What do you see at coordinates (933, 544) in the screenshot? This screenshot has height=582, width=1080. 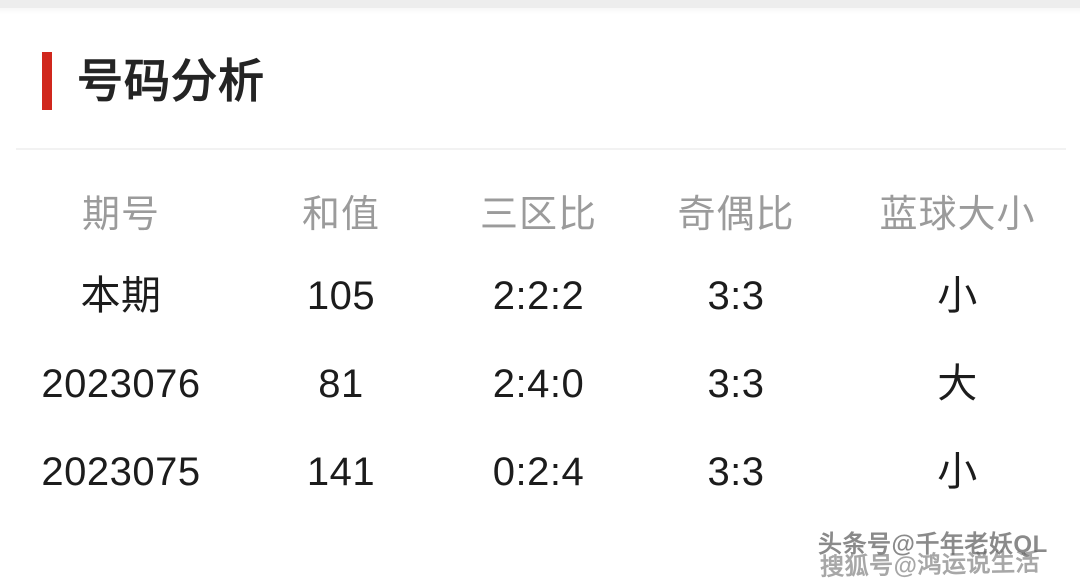 I see `watermark-toutiao: 头条号@千年老妖QL` at bounding box center [933, 544].